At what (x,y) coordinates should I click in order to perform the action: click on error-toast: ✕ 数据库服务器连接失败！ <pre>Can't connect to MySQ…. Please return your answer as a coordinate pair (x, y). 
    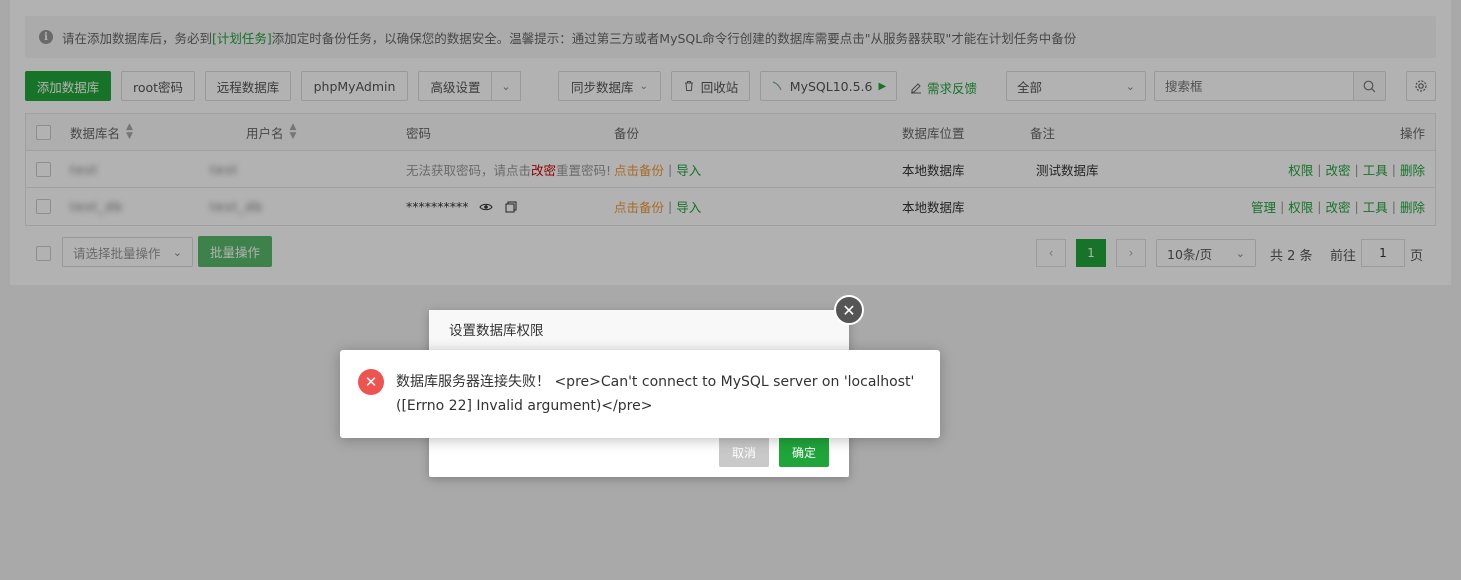
    Looking at the image, I should click on (640, 394).